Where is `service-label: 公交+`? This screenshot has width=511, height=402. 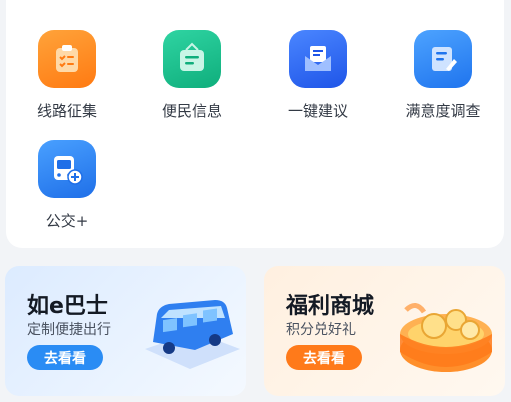 service-label: 公交+ is located at coordinates (67, 221).